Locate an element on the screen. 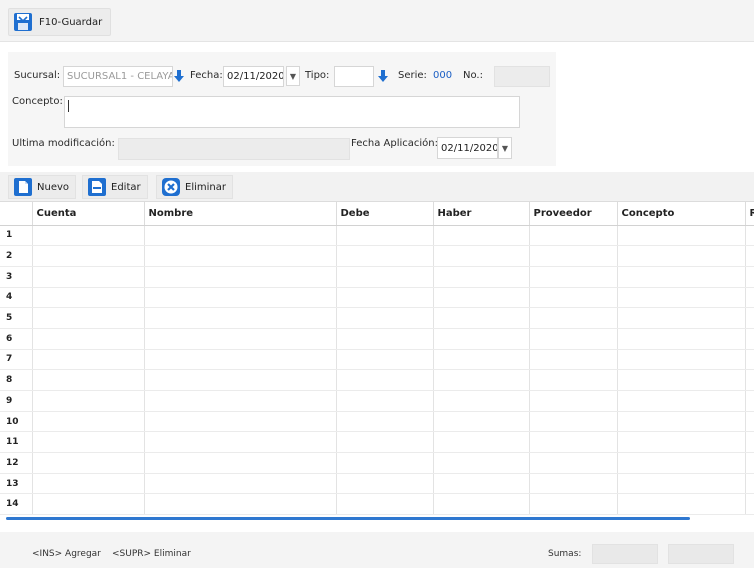 Image resolution: width=754 pixels, height=568 pixels. column-header-cuenta: Cuenta is located at coordinates (88, 214).